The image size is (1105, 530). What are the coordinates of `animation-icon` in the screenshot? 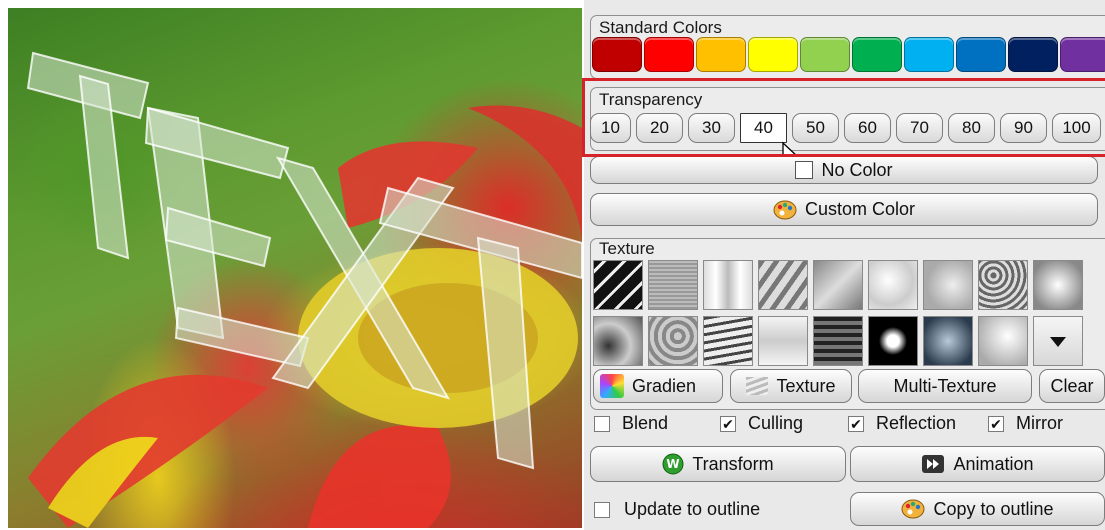 It's located at (933, 464).